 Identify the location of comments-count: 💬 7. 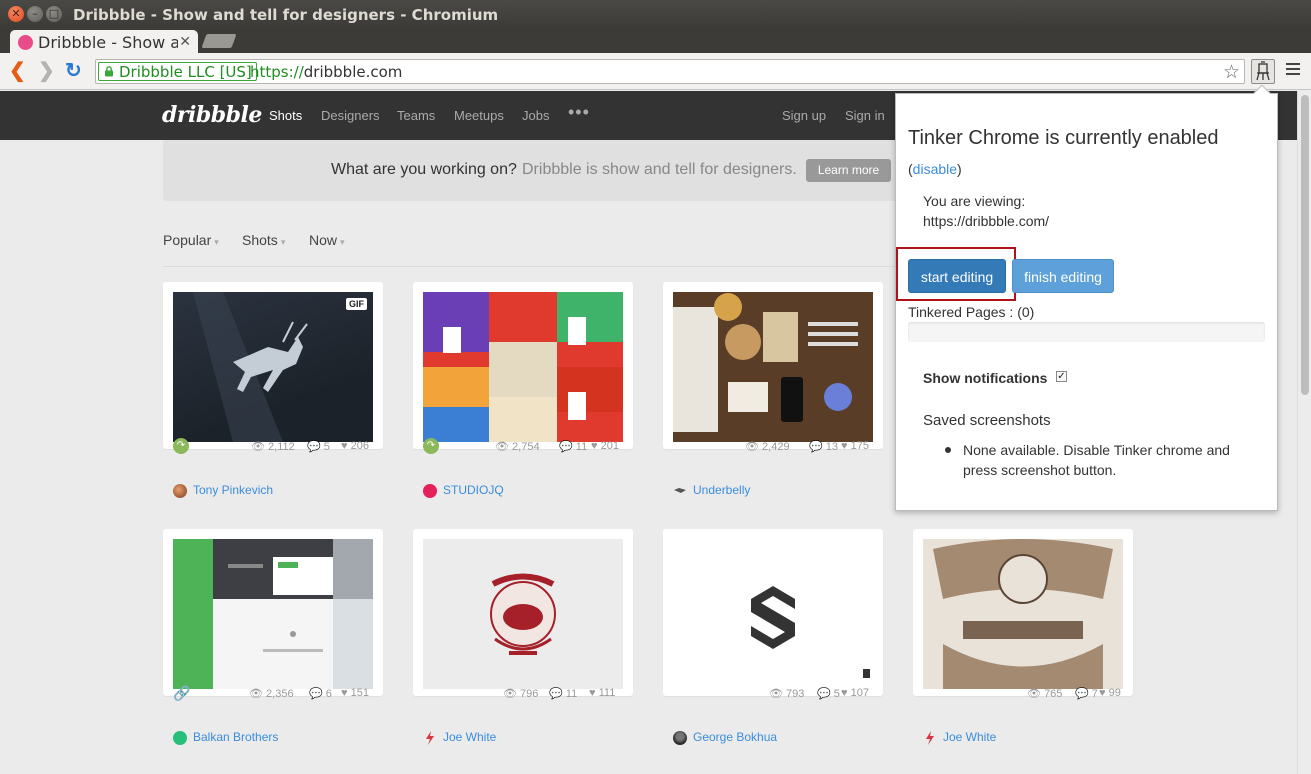
(1086, 693).